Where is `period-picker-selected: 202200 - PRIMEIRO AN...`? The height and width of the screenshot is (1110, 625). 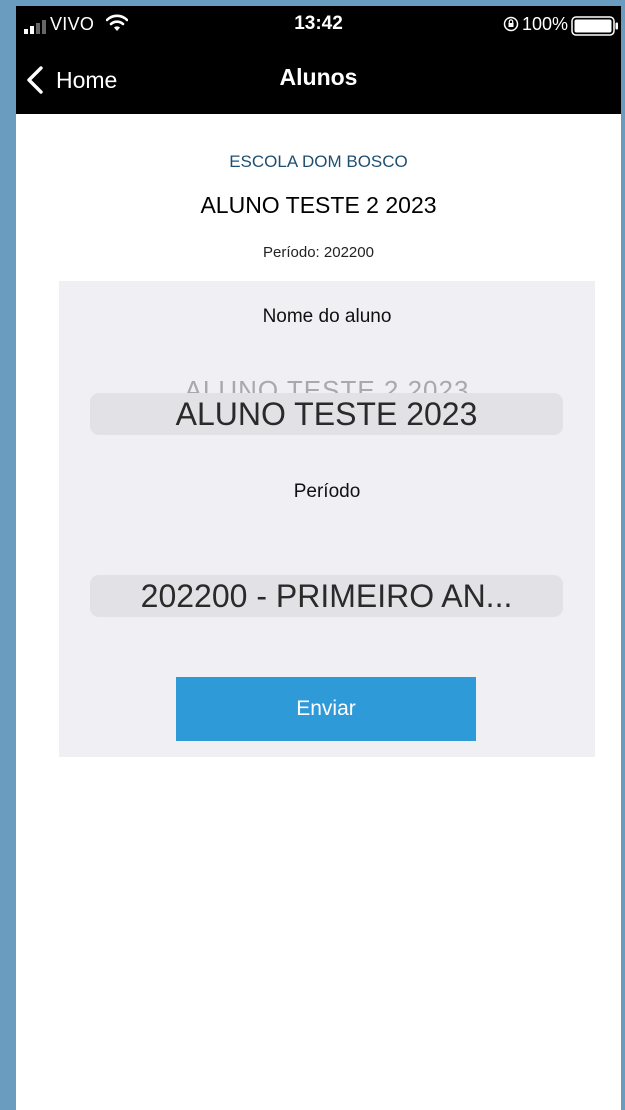
period-picker-selected: 202200 - PRIMEIRO AN... is located at coordinates (326, 596).